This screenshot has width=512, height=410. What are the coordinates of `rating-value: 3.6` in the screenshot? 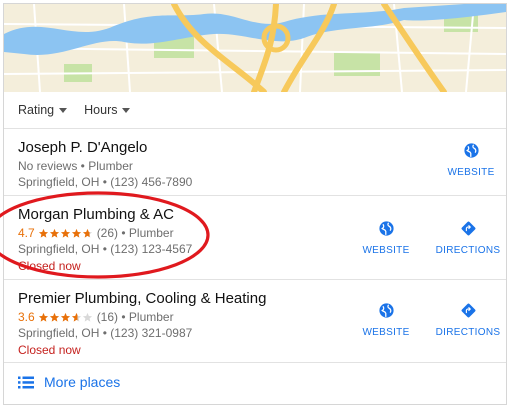 It's located at (26, 317).